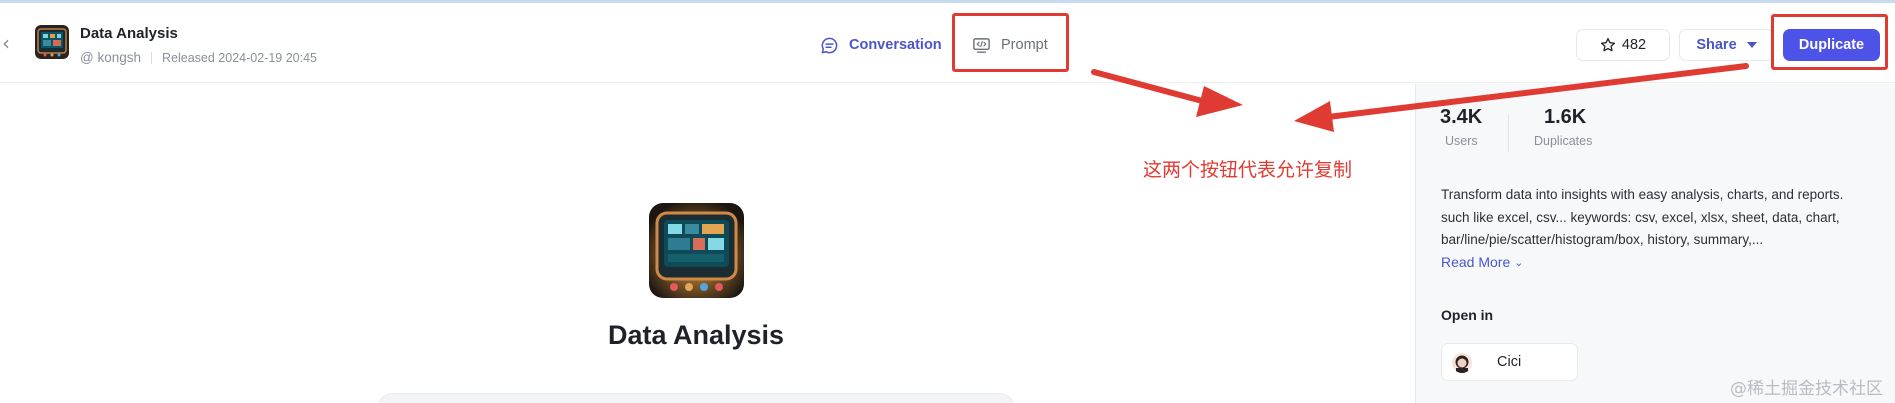  I want to click on back-chevron-icon: ‹, so click(9, 43).